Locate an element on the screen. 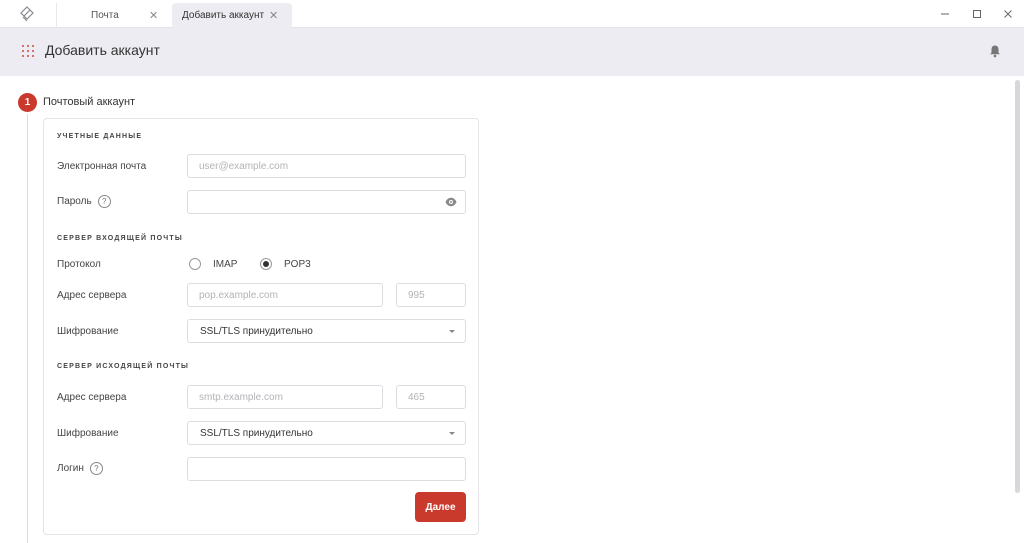 The image size is (1024, 543). login-field is located at coordinates (326, 469).